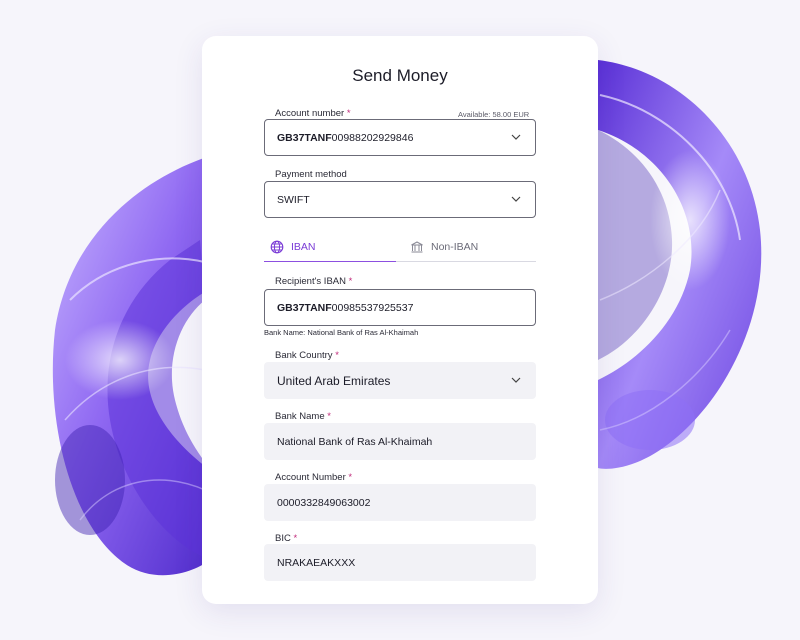  I want to click on bank-name-input: National Bank of Ras Al-Khaimah, so click(400, 441).